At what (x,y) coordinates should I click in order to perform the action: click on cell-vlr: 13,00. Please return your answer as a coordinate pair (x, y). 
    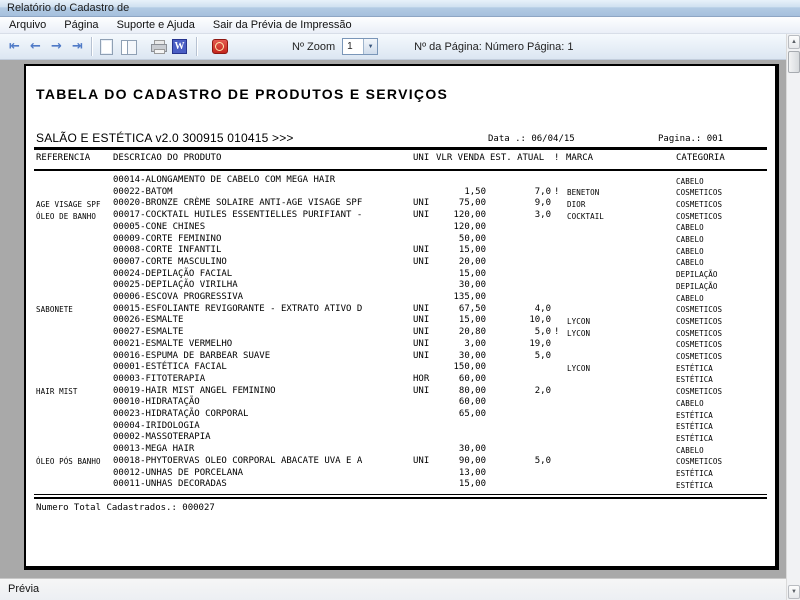
    Looking at the image, I should click on (472, 472).